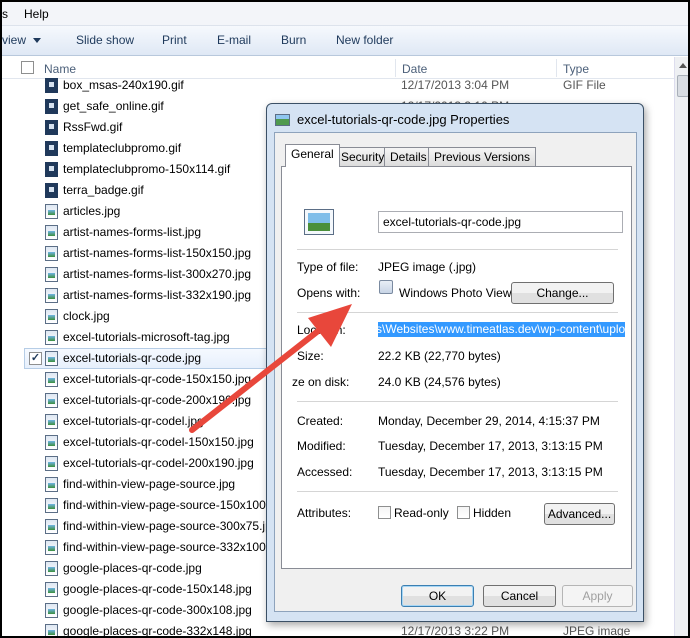 The image size is (690, 638). I want to click on file-name: articles.jpg, so click(92, 211).